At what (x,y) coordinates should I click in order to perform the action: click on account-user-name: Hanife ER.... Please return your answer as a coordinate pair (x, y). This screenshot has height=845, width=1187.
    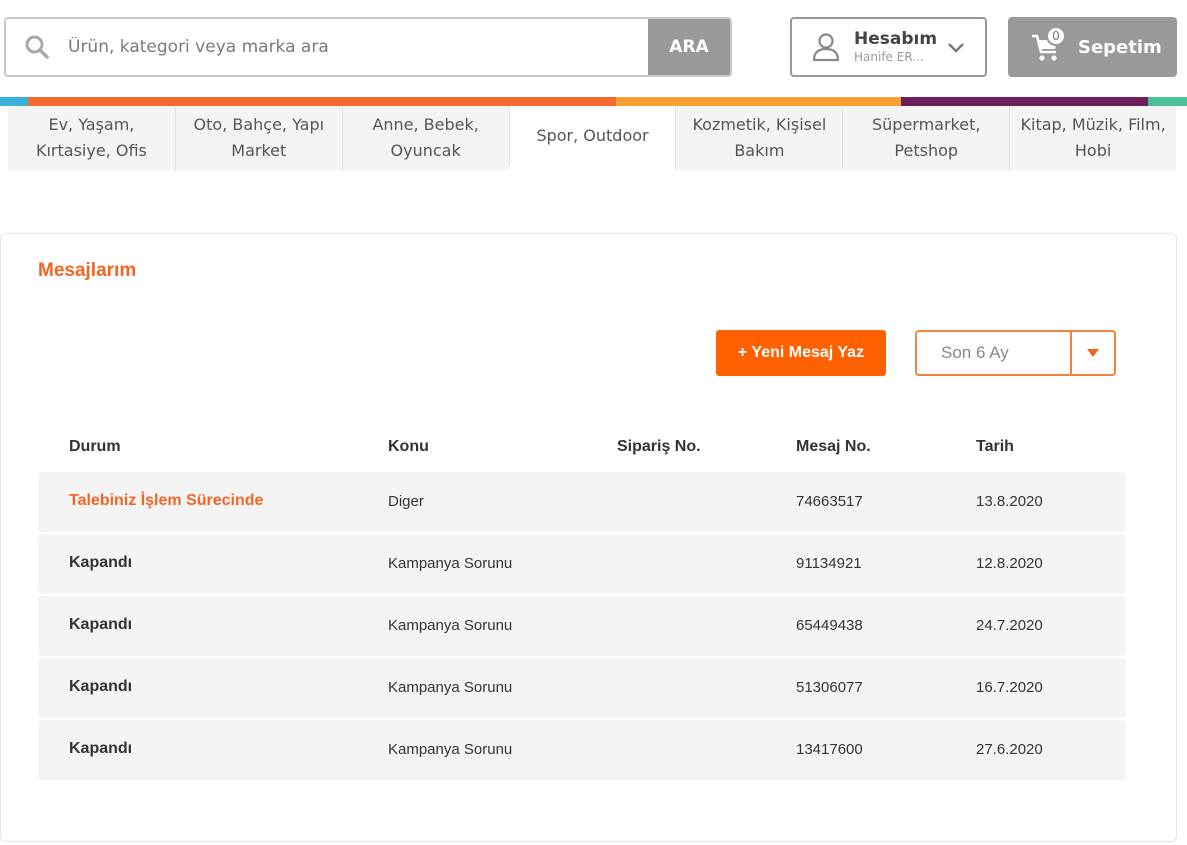
    Looking at the image, I should click on (889, 57).